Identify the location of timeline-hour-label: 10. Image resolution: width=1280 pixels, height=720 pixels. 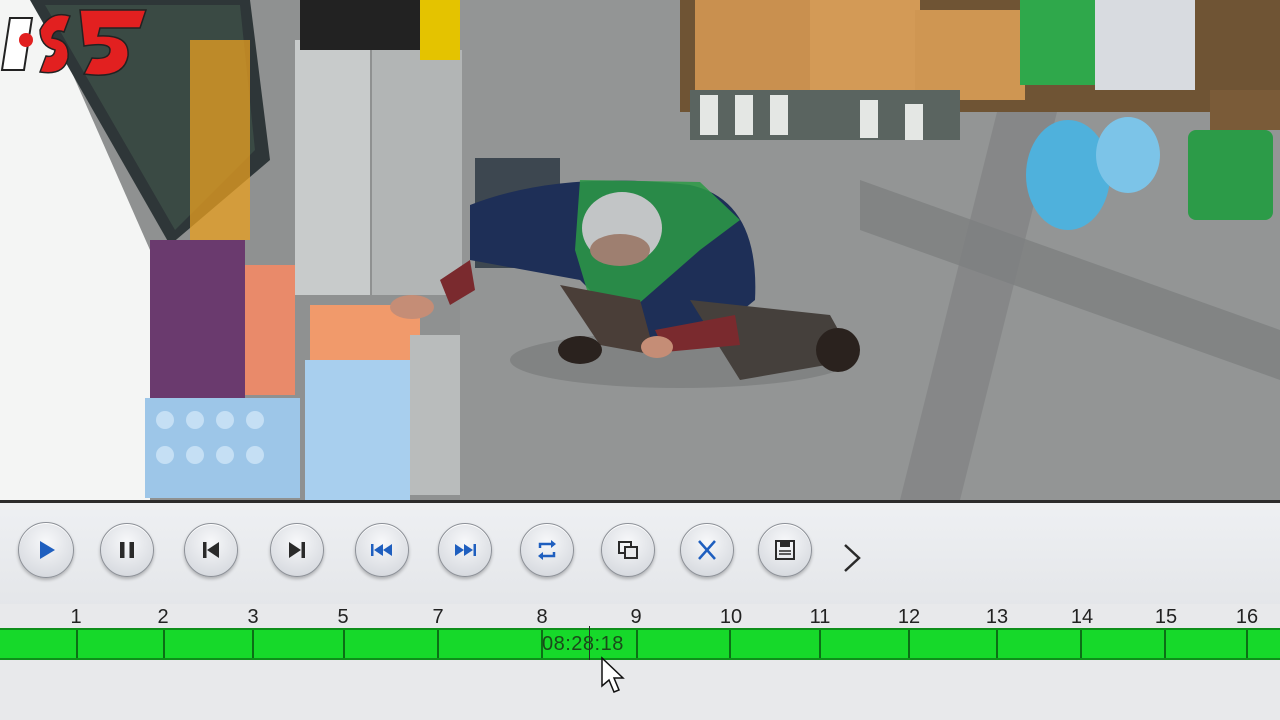
(731, 617).